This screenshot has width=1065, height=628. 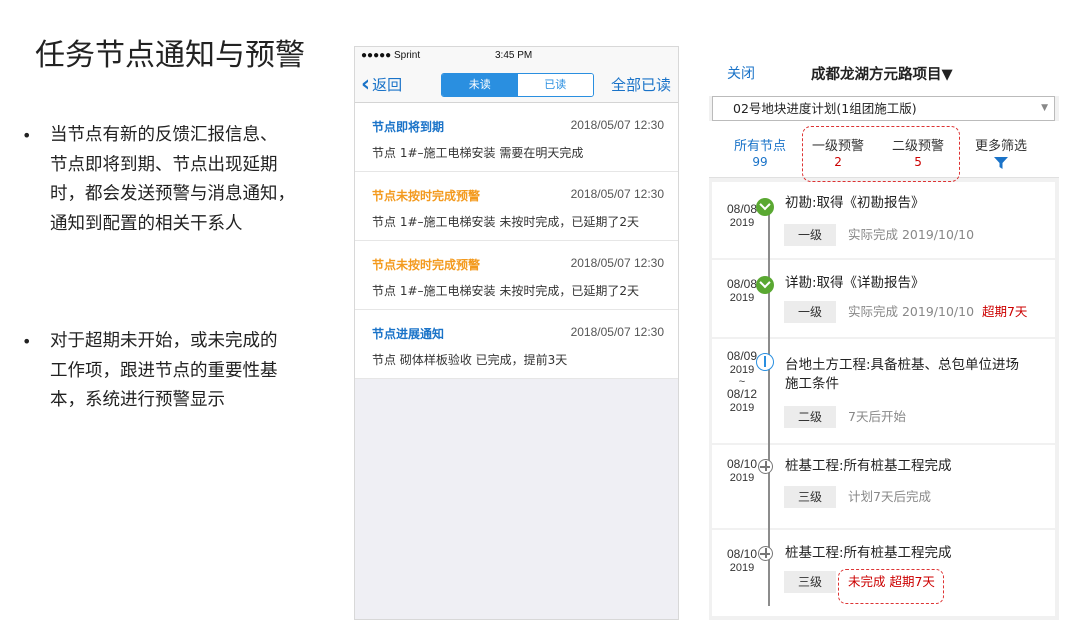 I want to click on node-level-badge: 二级, so click(x=810, y=417).